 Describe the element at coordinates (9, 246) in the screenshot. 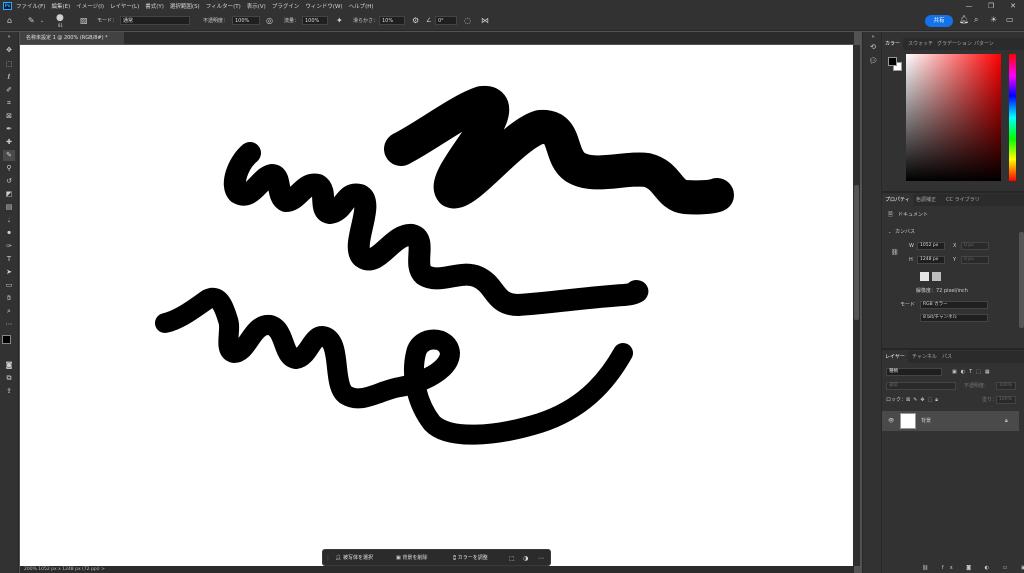

I see `pen-tool-icon: ✑` at that location.